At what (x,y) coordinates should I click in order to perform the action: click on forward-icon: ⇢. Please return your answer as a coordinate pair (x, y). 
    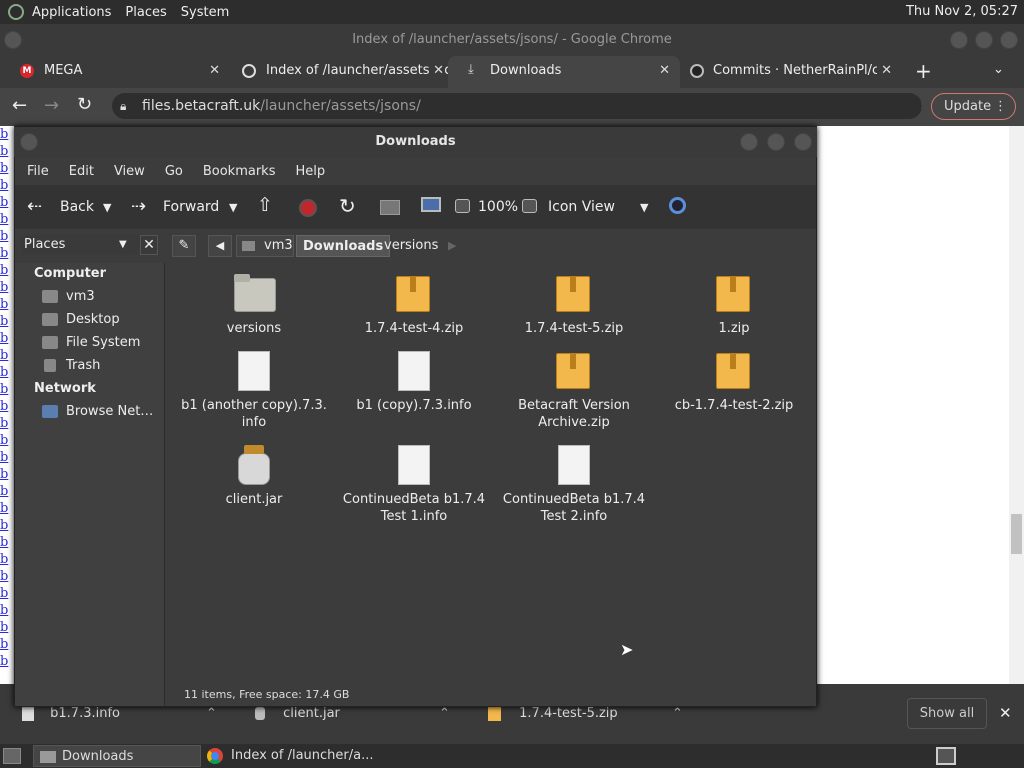
    Looking at the image, I should click on (138, 206).